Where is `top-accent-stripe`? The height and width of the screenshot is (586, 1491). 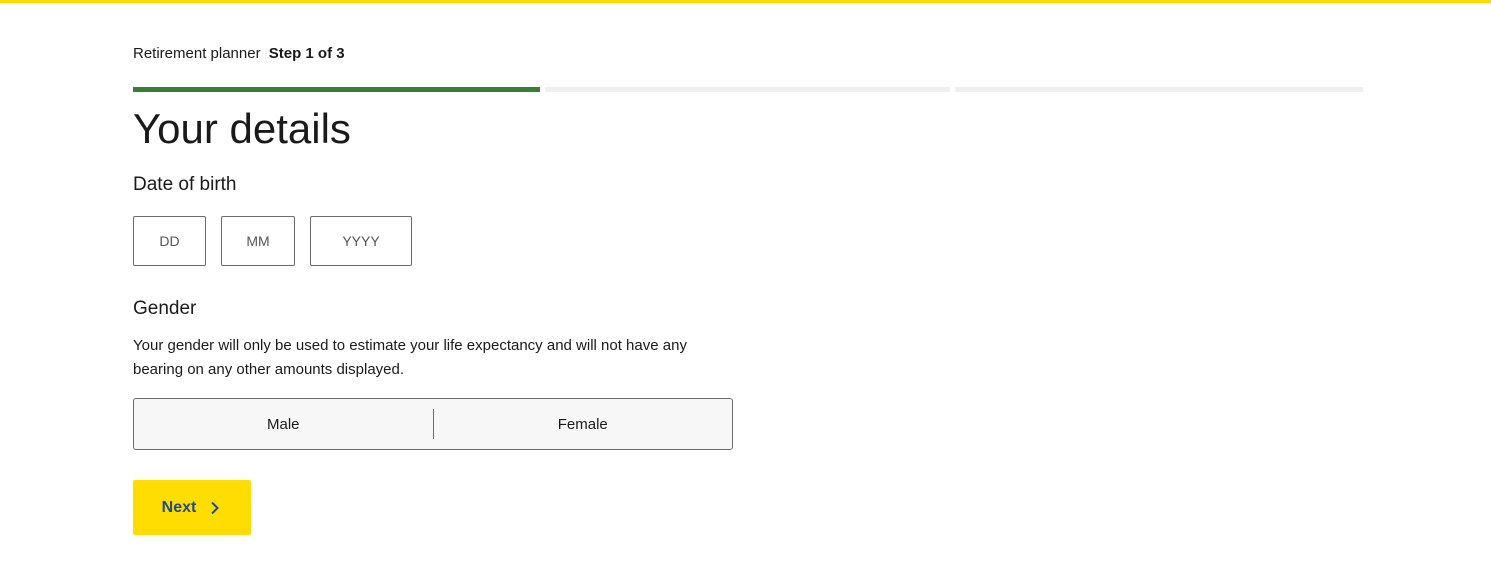 top-accent-stripe is located at coordinates (745, 1).